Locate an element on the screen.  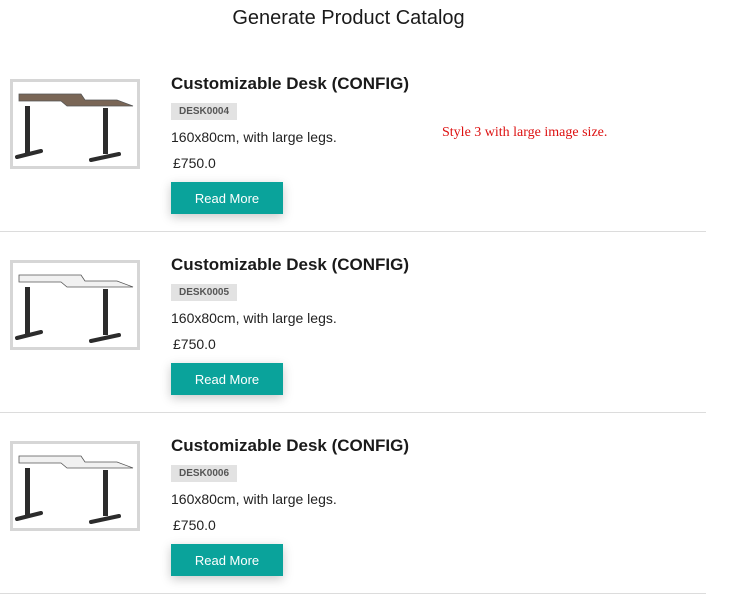
sku-badge: DESK0004 is located at coordinates (204, 111).